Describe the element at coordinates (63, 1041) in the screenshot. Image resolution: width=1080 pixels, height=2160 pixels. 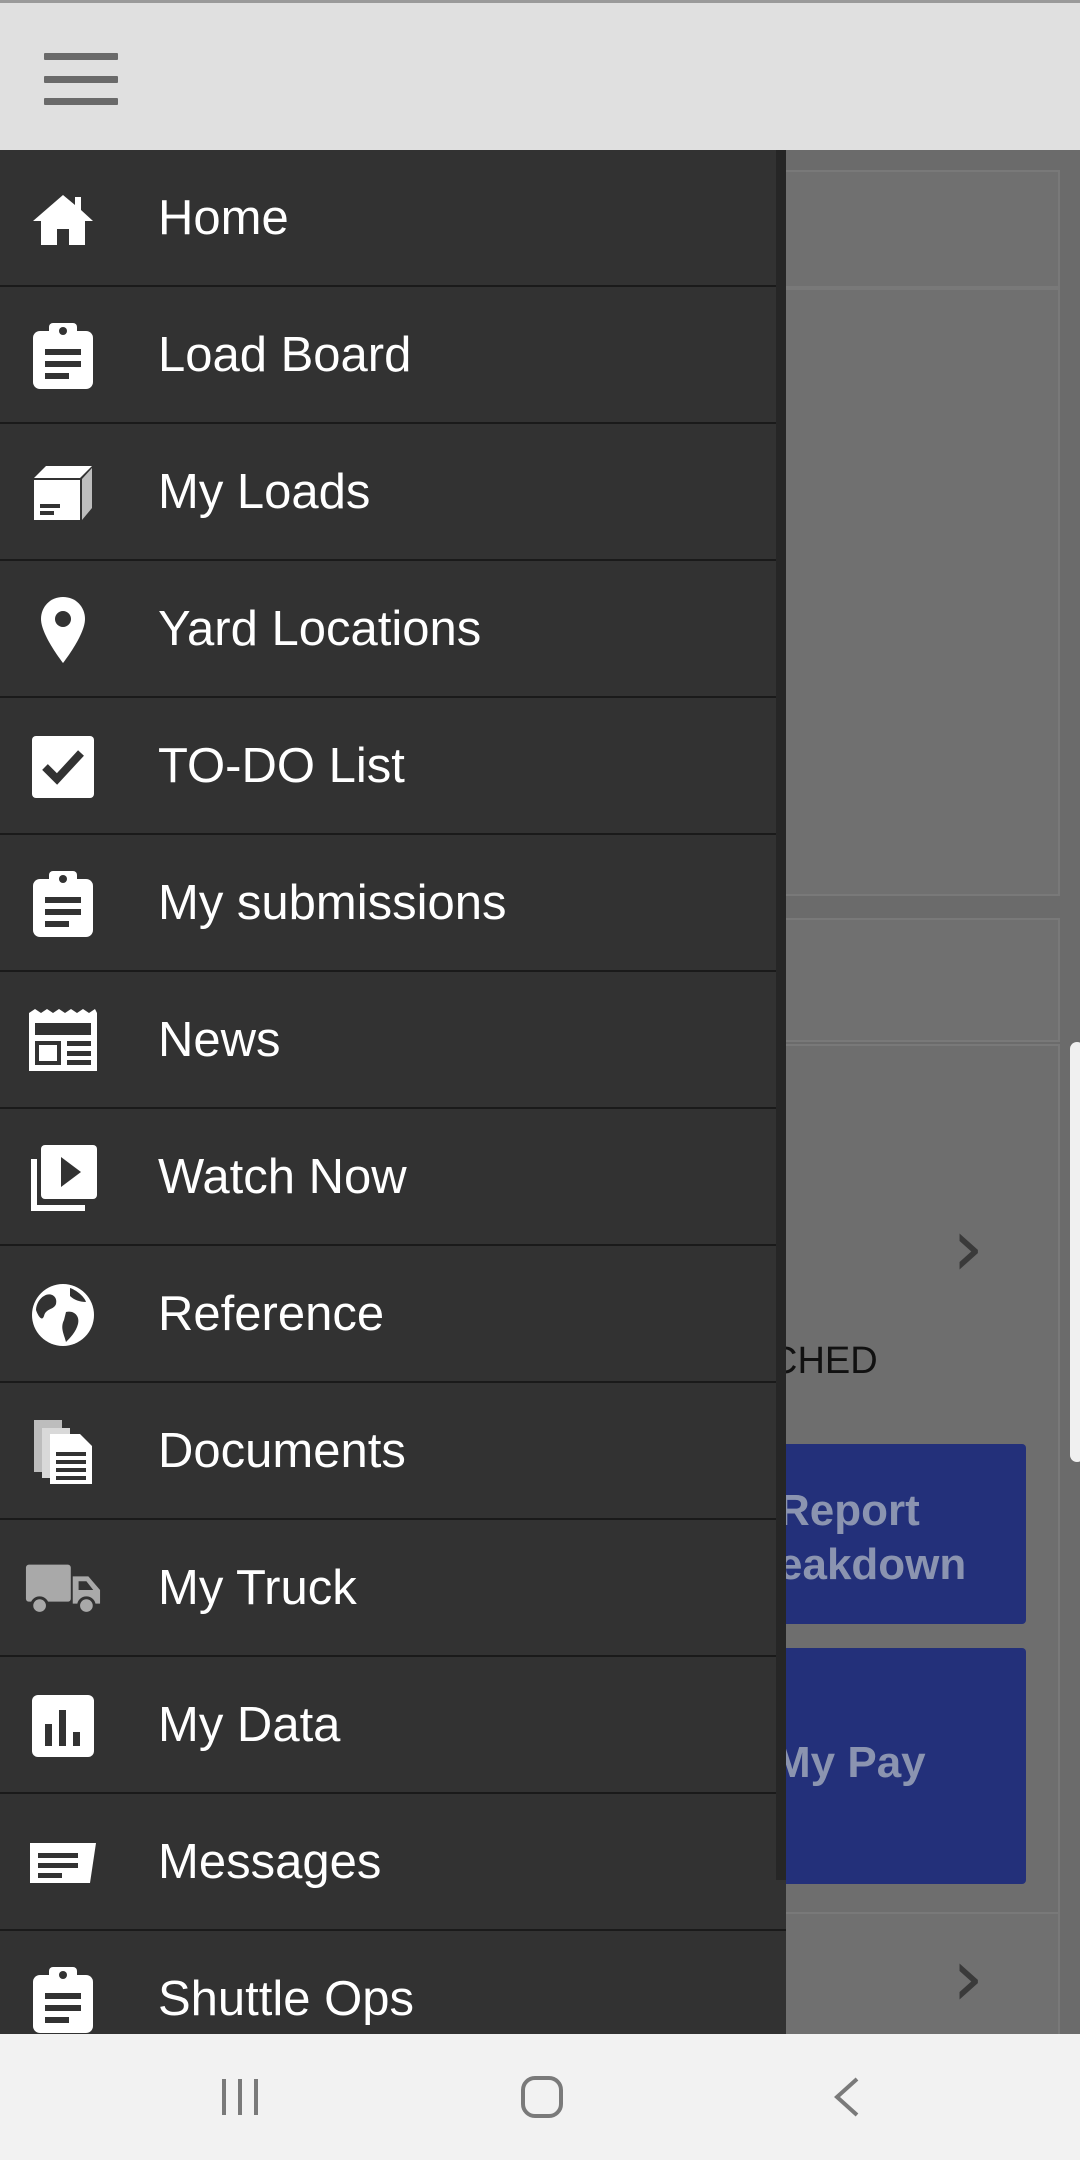
I see `newspaper-icon` at that location.